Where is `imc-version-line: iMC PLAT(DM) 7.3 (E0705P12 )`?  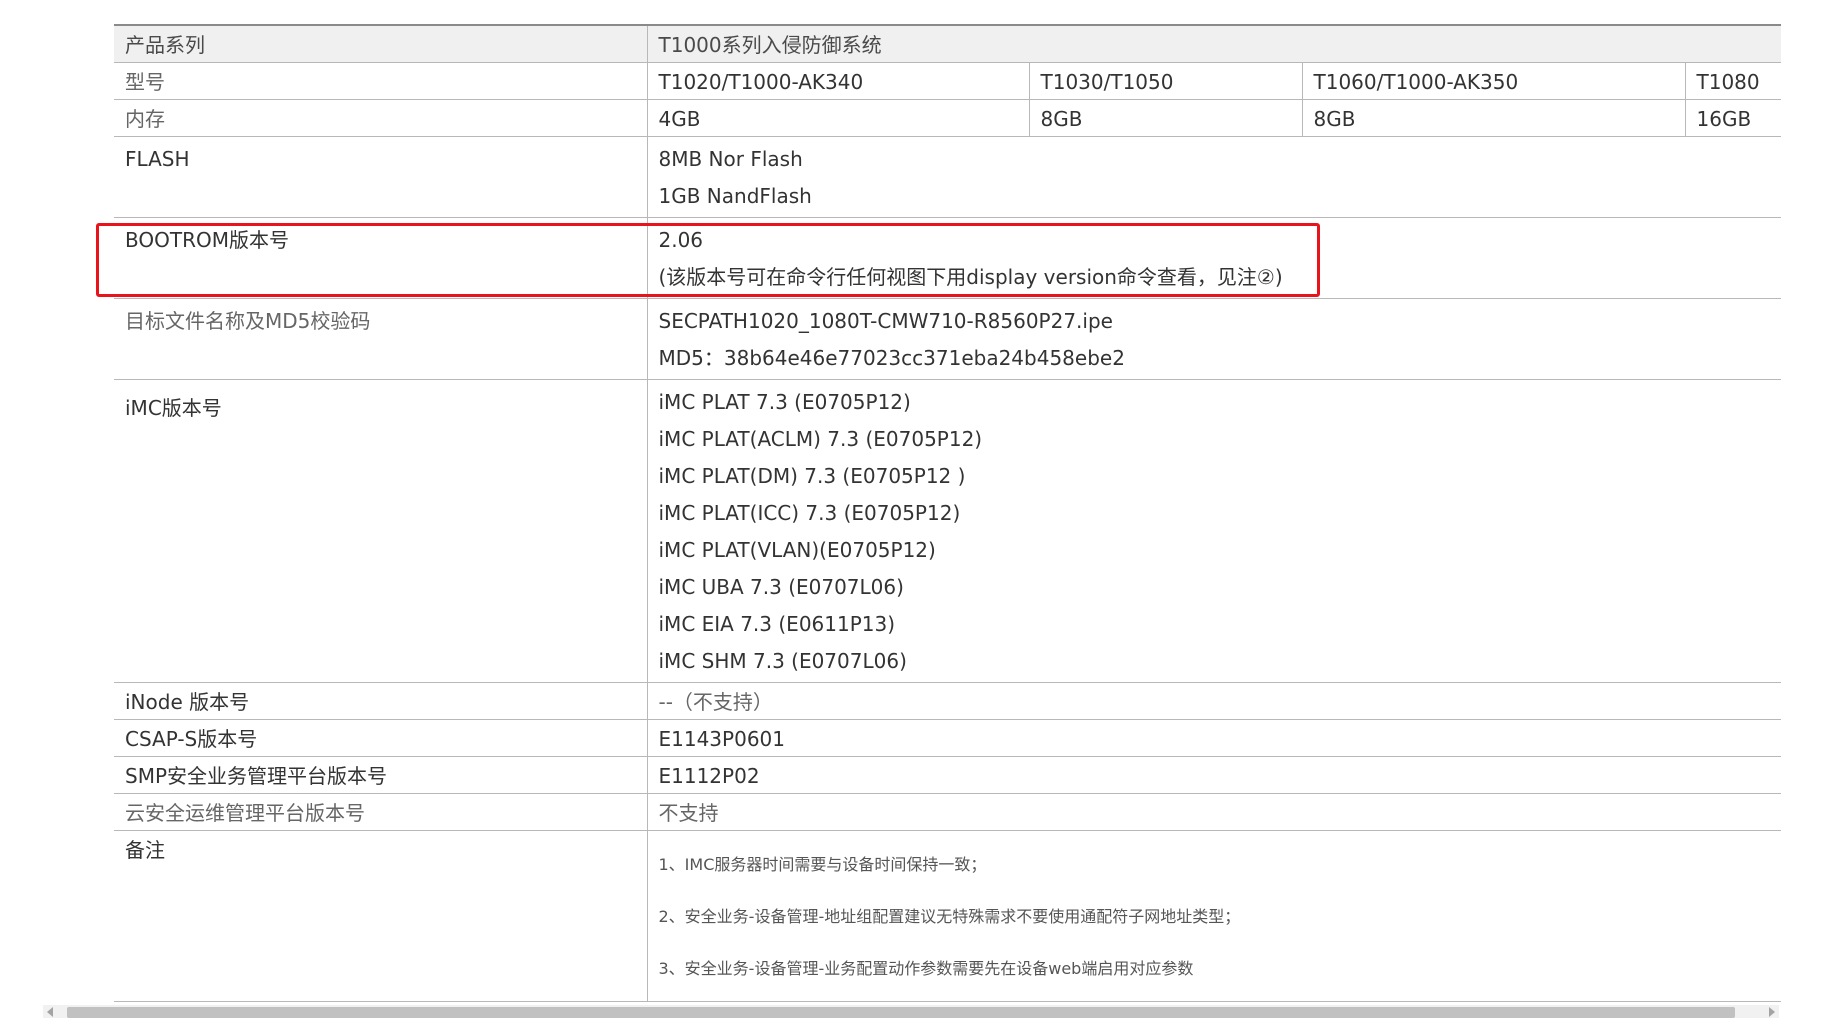 imc-version-line: iMC PLAT(DM) 7.3 (E0705P12 ) is located at coordinates (812, 476).